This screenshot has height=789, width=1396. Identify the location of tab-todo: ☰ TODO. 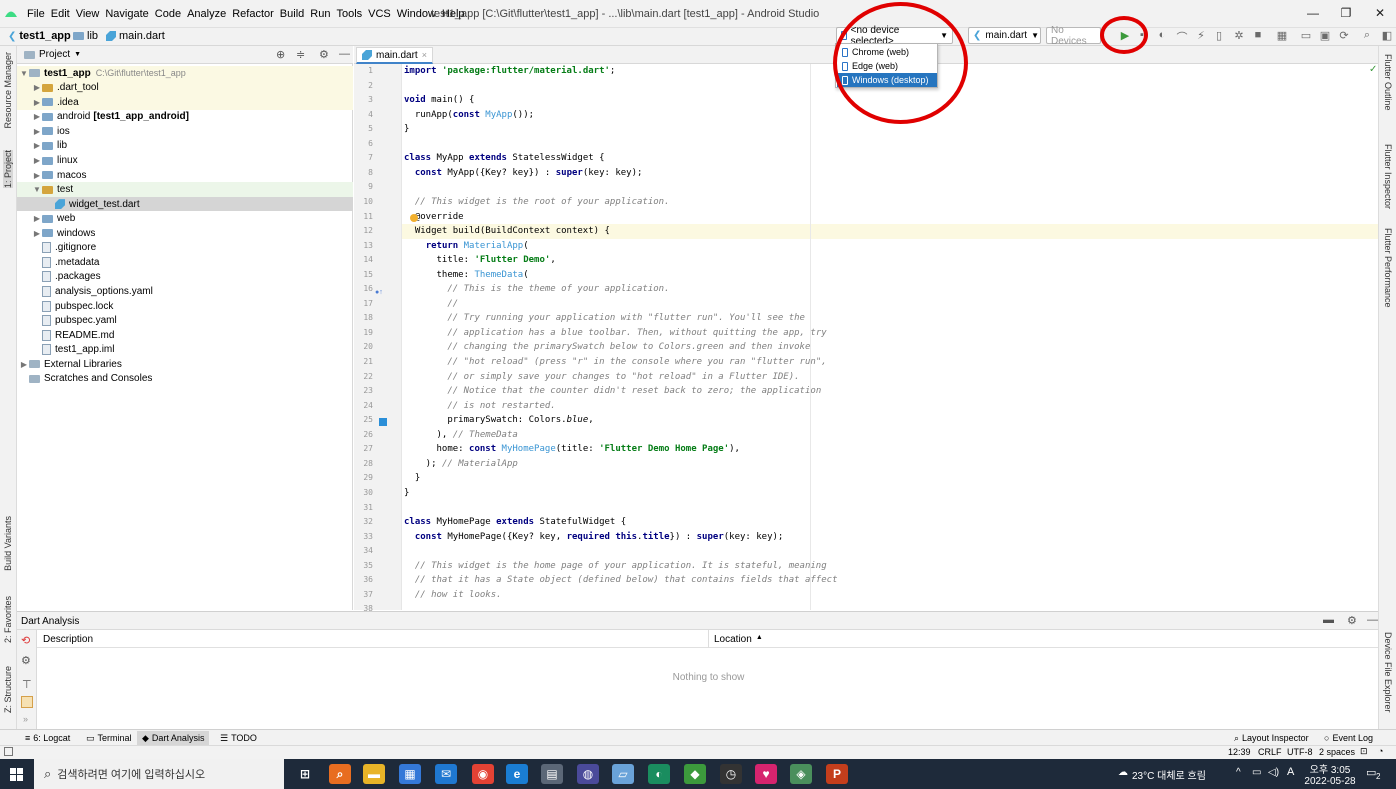
(238, 738).